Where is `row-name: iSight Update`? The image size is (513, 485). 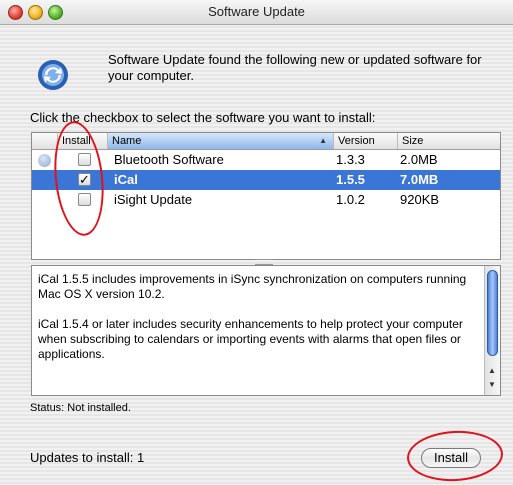
row-name: iSight Update is located at coordinates (153, 199).